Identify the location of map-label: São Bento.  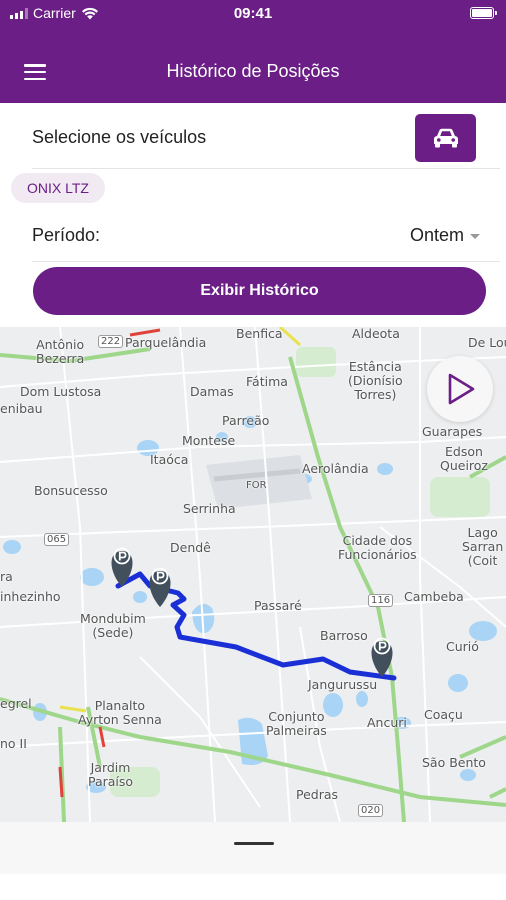
(454, 762).